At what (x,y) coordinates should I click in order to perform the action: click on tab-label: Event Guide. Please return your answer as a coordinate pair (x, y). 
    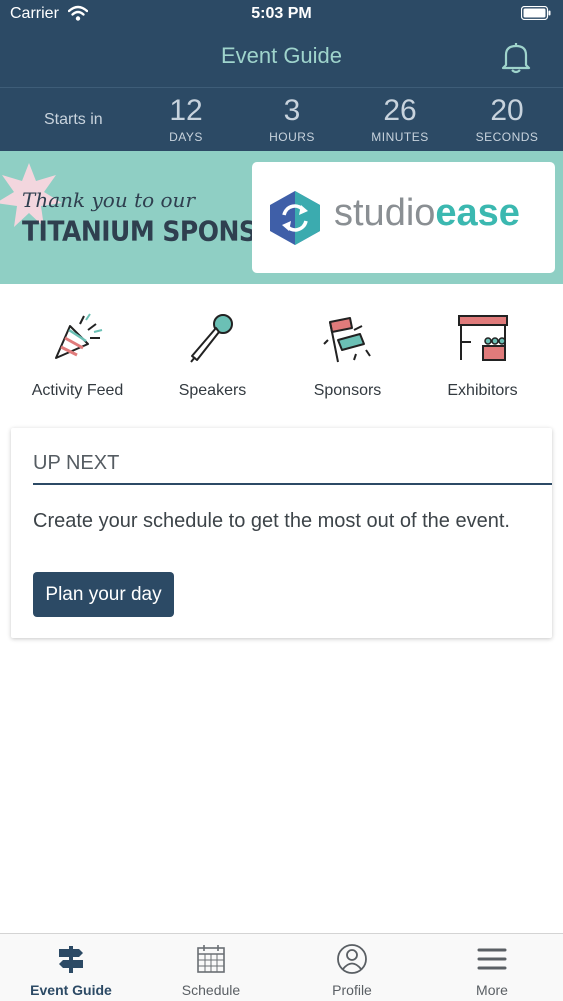
    Looking at the image, I should click on (71, 990).